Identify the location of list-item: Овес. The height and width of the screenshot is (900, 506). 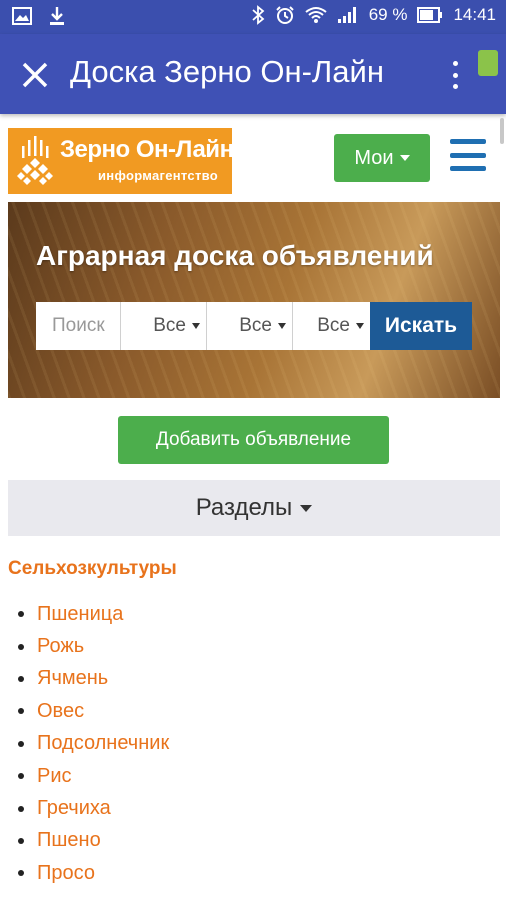
(88, 711).